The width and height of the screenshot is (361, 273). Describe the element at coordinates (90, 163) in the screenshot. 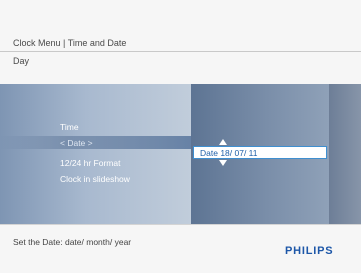

I see `menu-item-12-24-hr-format: 12/24 hr Format` at that location.